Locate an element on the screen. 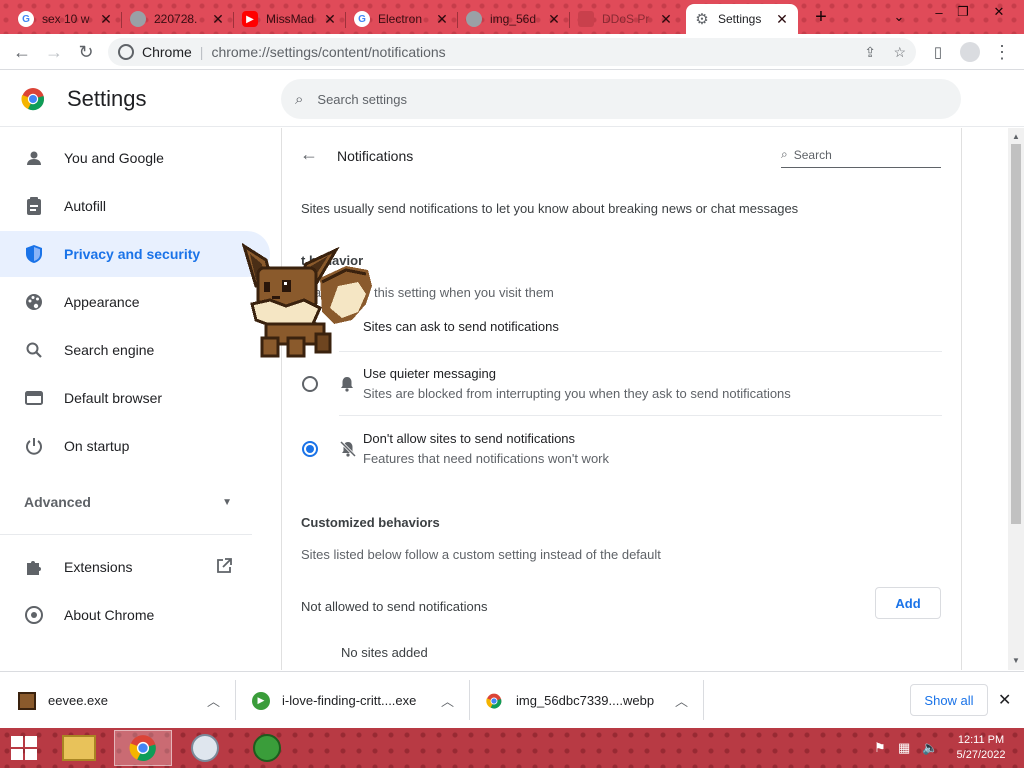 This screenshot has height=768, width=1024. radio-quieter-messaging is located at coordinates (310, 384).